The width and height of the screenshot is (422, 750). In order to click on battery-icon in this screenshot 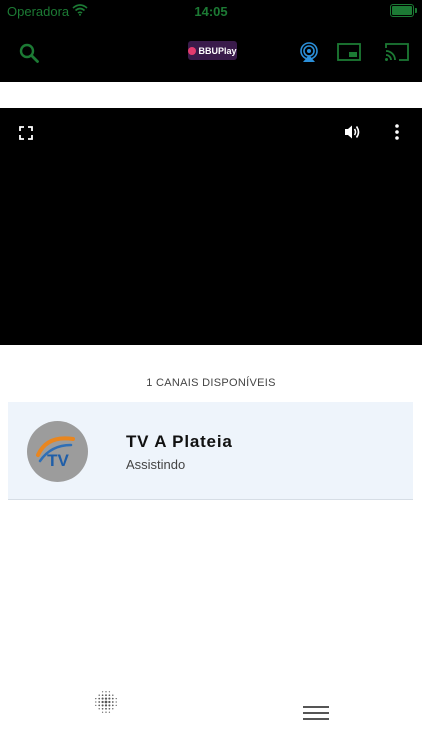, I will do `click(403, 10)`.